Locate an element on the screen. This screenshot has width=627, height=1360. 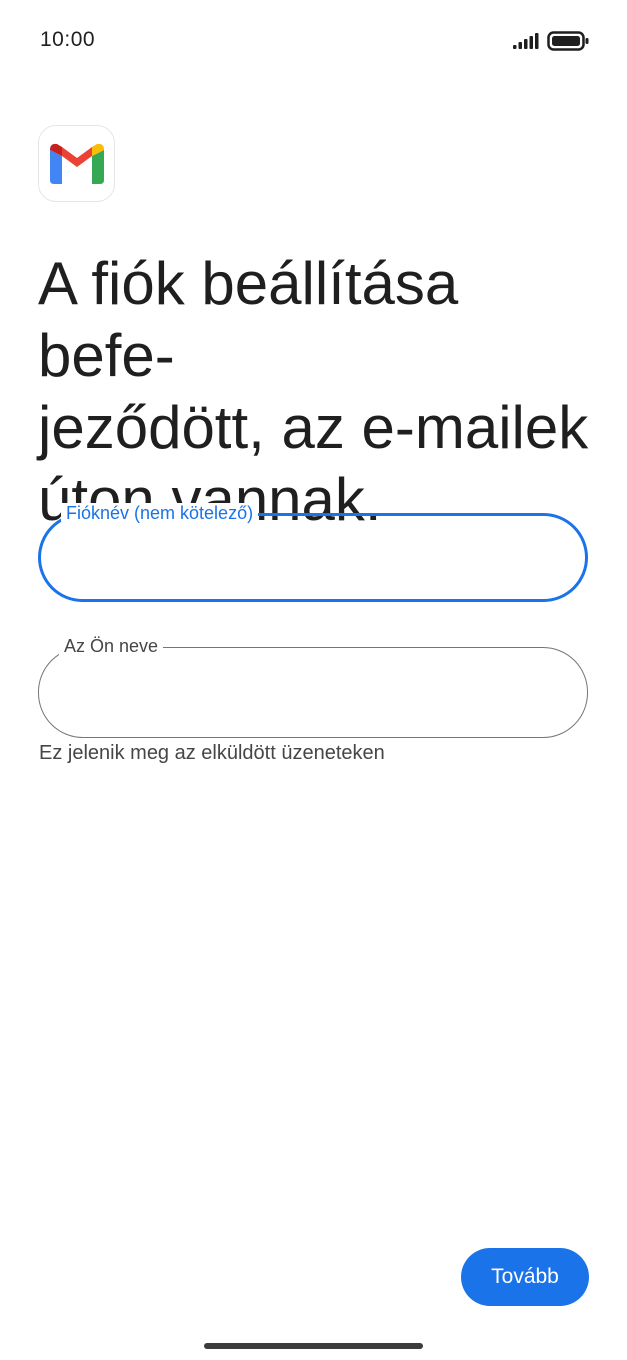
your-name-label: Az Ön neve is located at coordinates (111, 646).